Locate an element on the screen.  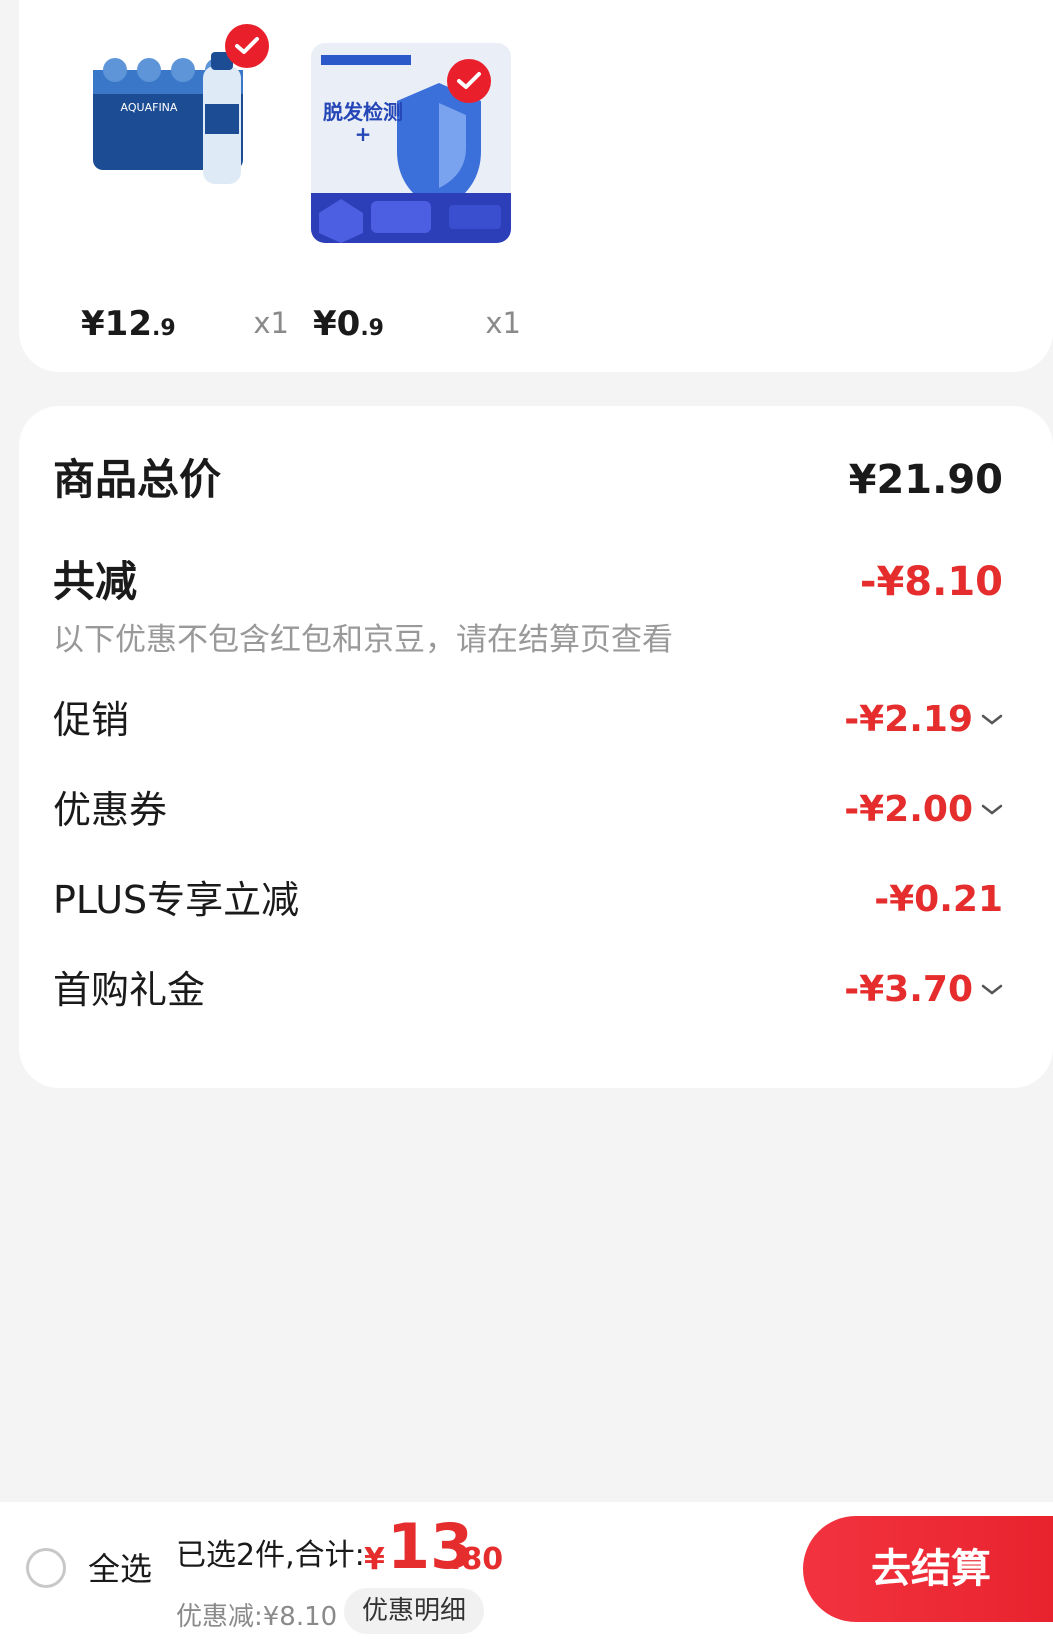
discount-row-promotion: 促销 -¥2.19 is located at coordinates (528, 720).